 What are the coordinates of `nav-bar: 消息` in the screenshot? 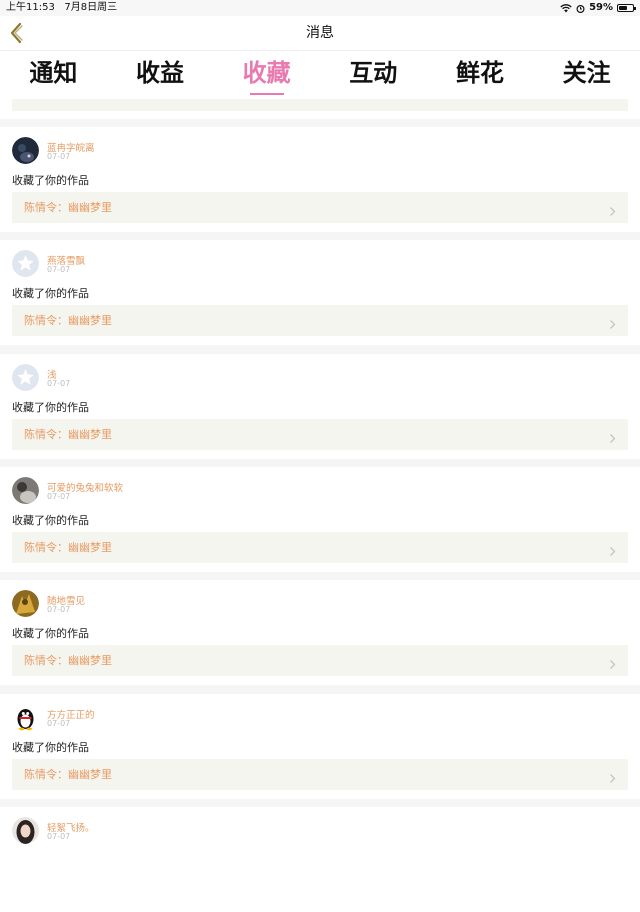 It's located at (320, 33).